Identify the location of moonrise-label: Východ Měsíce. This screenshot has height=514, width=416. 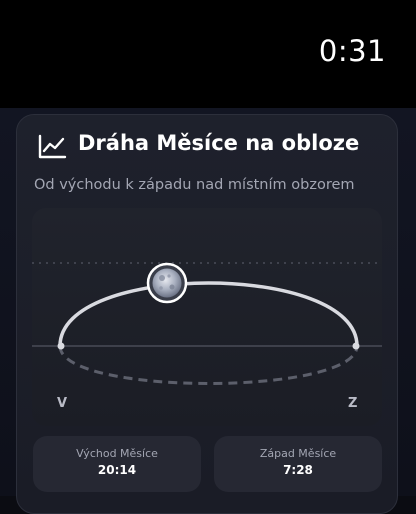
(117, 453).